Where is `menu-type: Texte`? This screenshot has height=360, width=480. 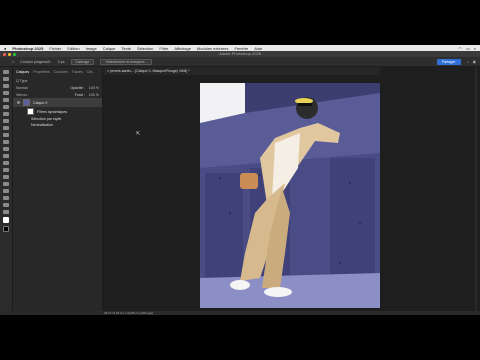
menu-type: Texte is located at coordinates (126, 48).